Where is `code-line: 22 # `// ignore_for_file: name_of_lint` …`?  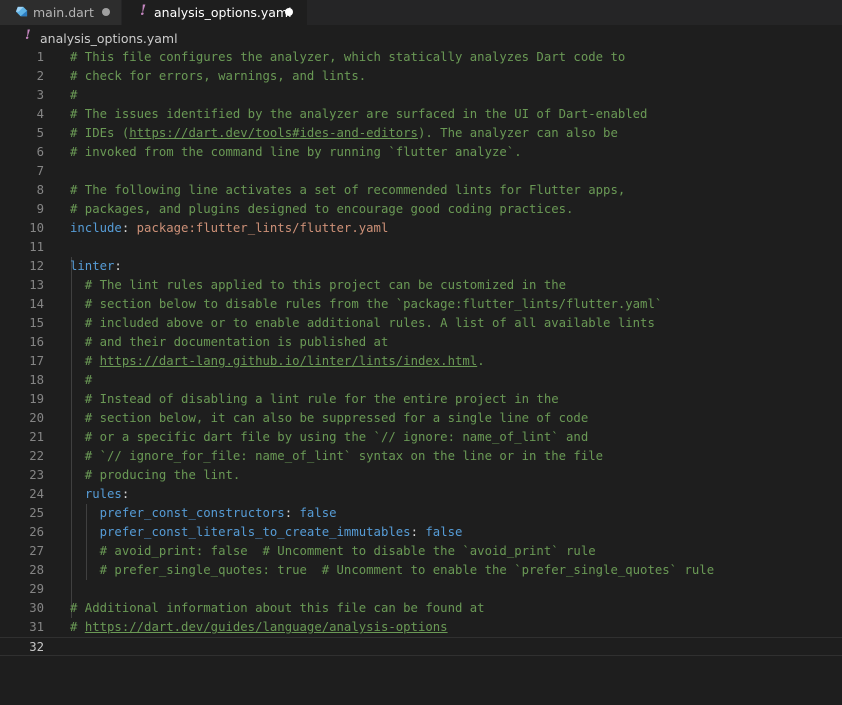 code-line: 22 # `// ignore_for_file: name_of_lint` … is located at coordinates (421, 456).